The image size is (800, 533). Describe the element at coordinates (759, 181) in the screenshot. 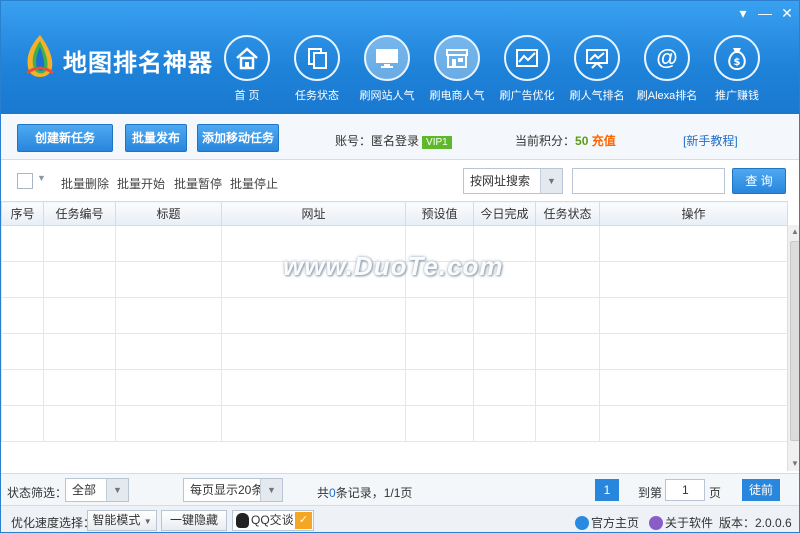

I see `query-button: 查 询` at that location.